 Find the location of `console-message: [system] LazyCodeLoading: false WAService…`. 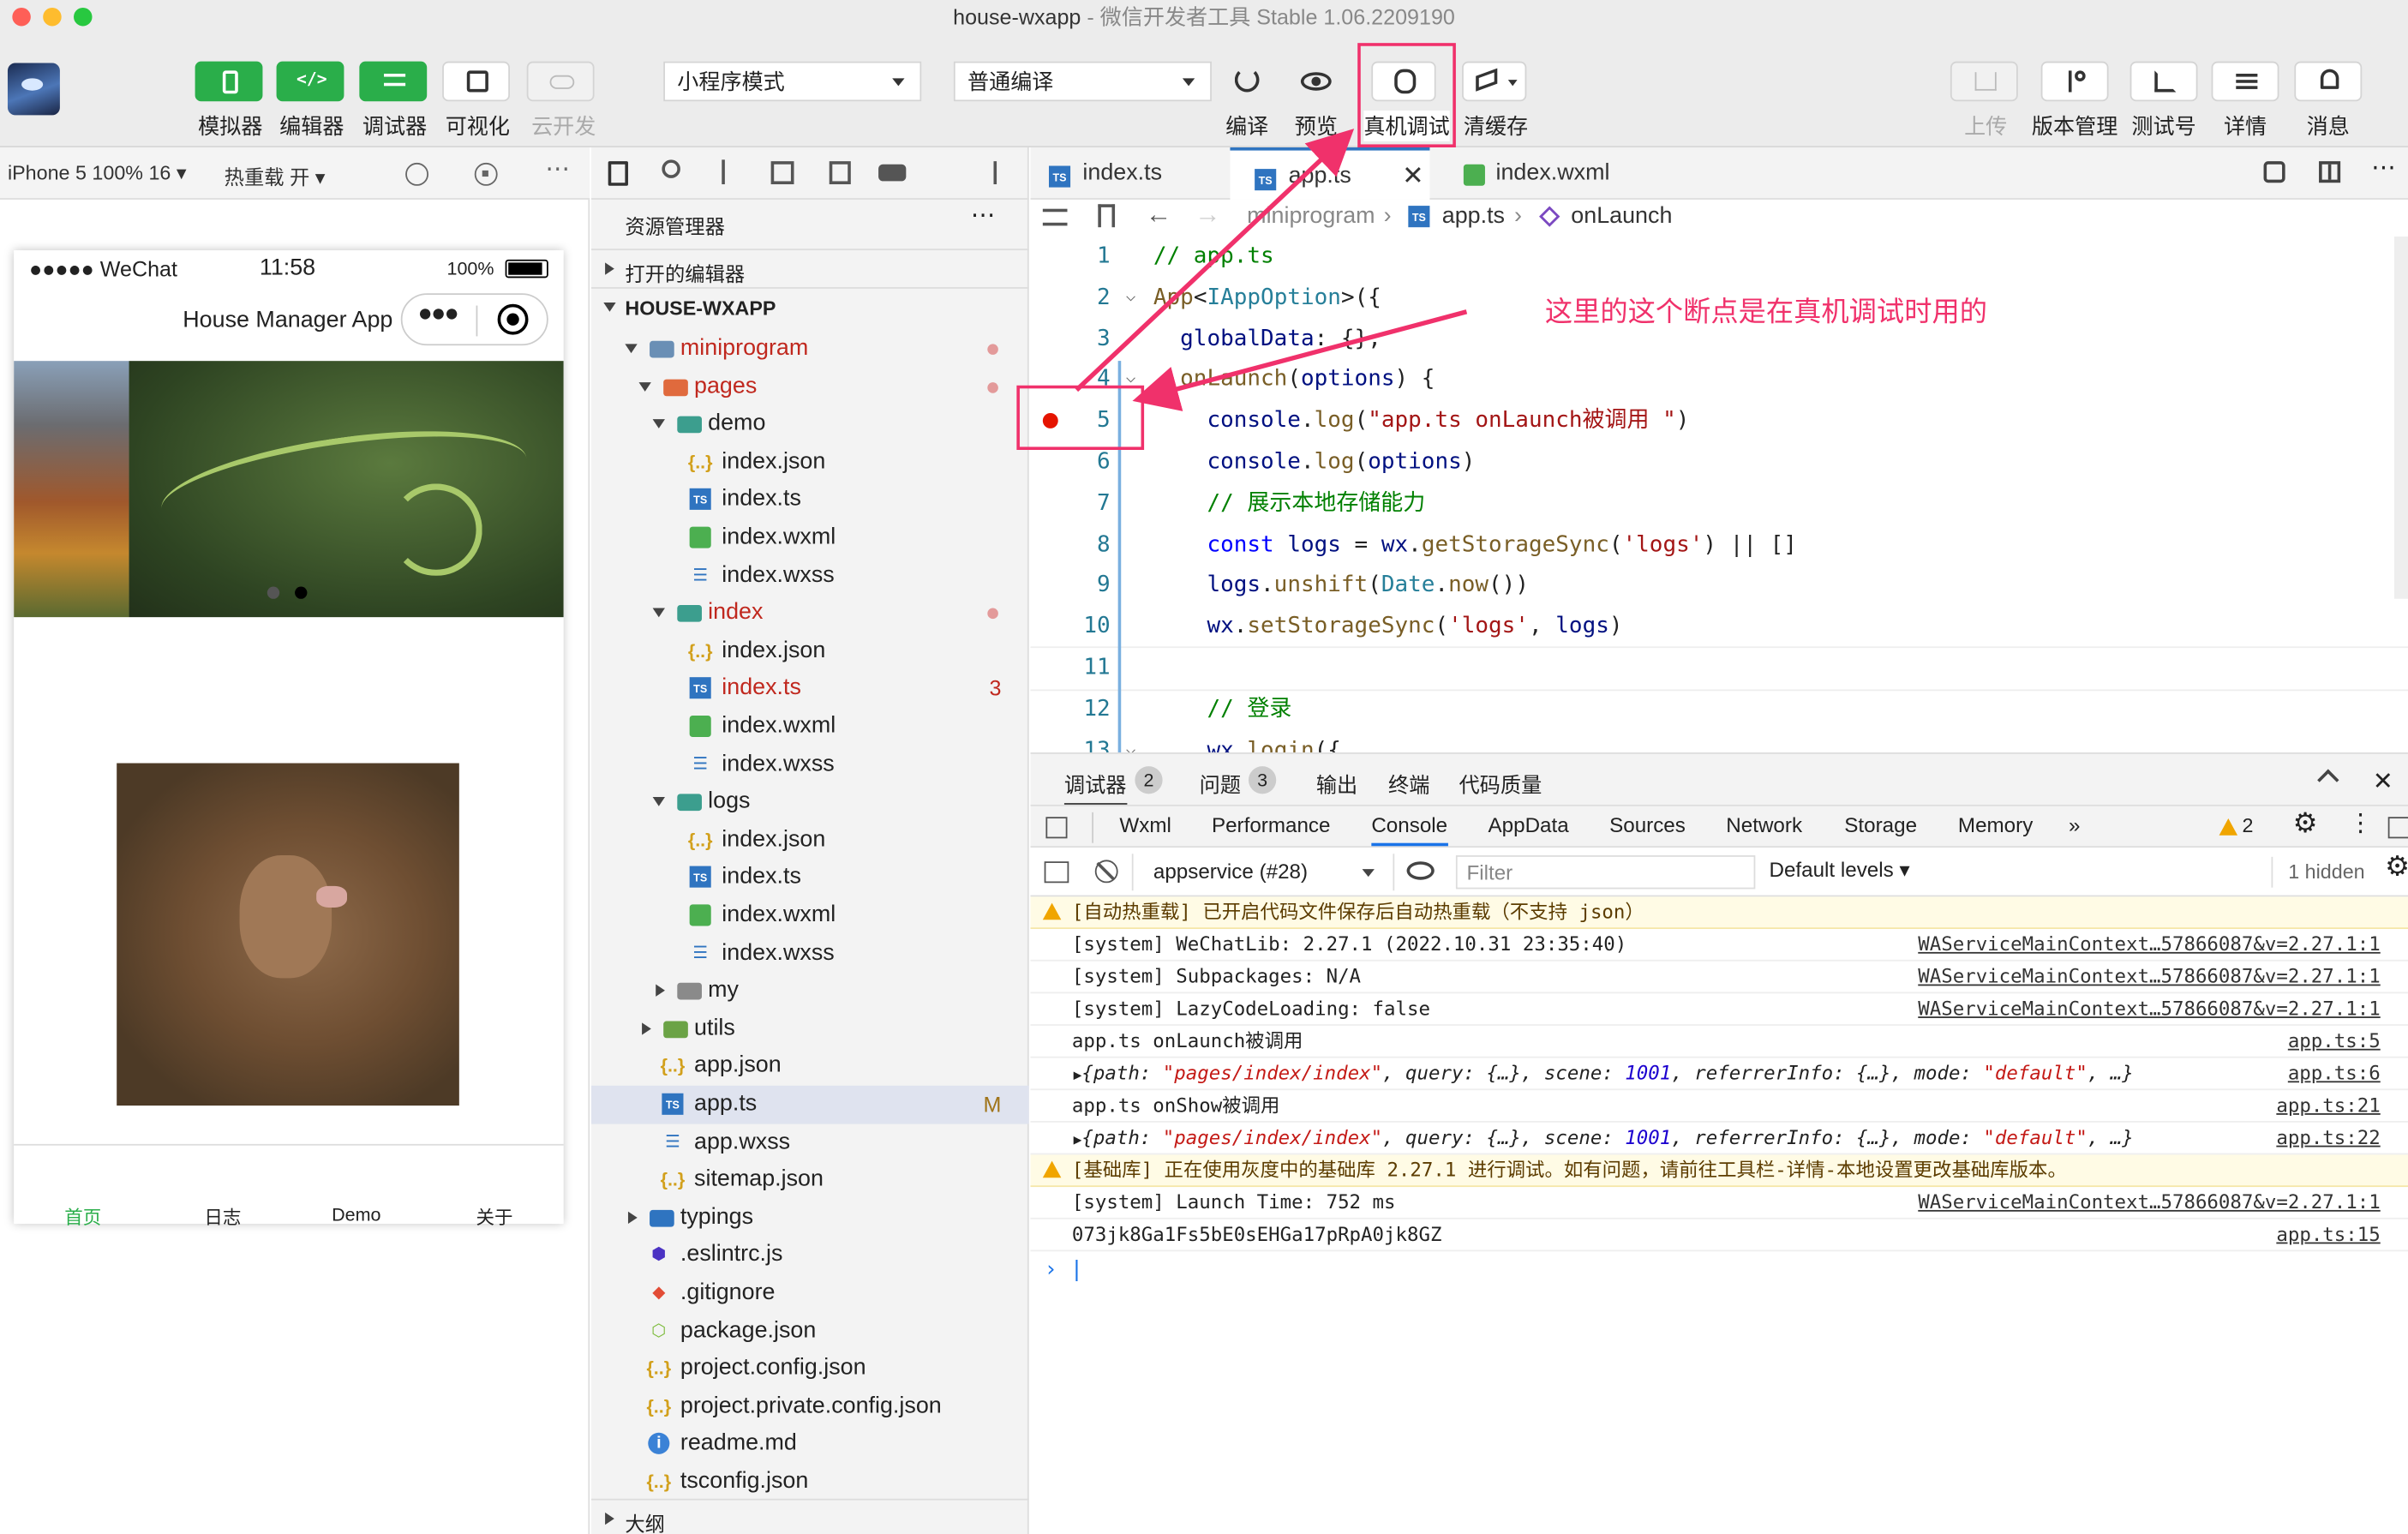

console-message: [system] LazyCodeLoading: false WAService… is located at coordinates (1719, 1010).